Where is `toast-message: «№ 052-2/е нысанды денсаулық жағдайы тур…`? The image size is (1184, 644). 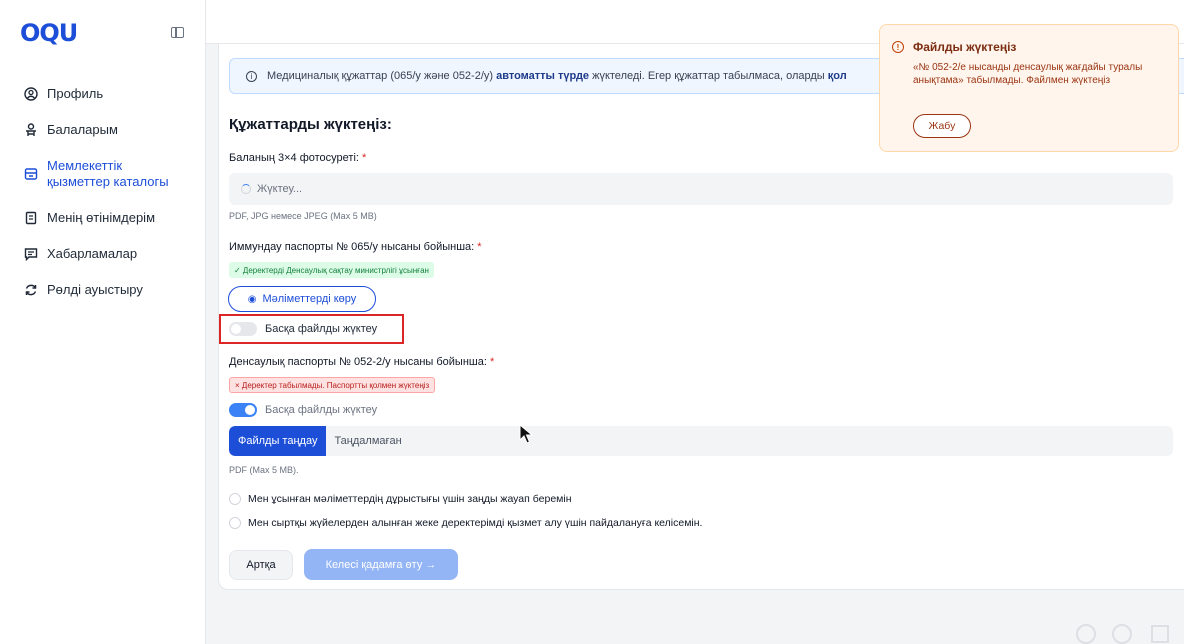 toast-message: «№ 052-2/е нысанды денсаулық жағдайы тур… is located at coordinates (1028, 74).